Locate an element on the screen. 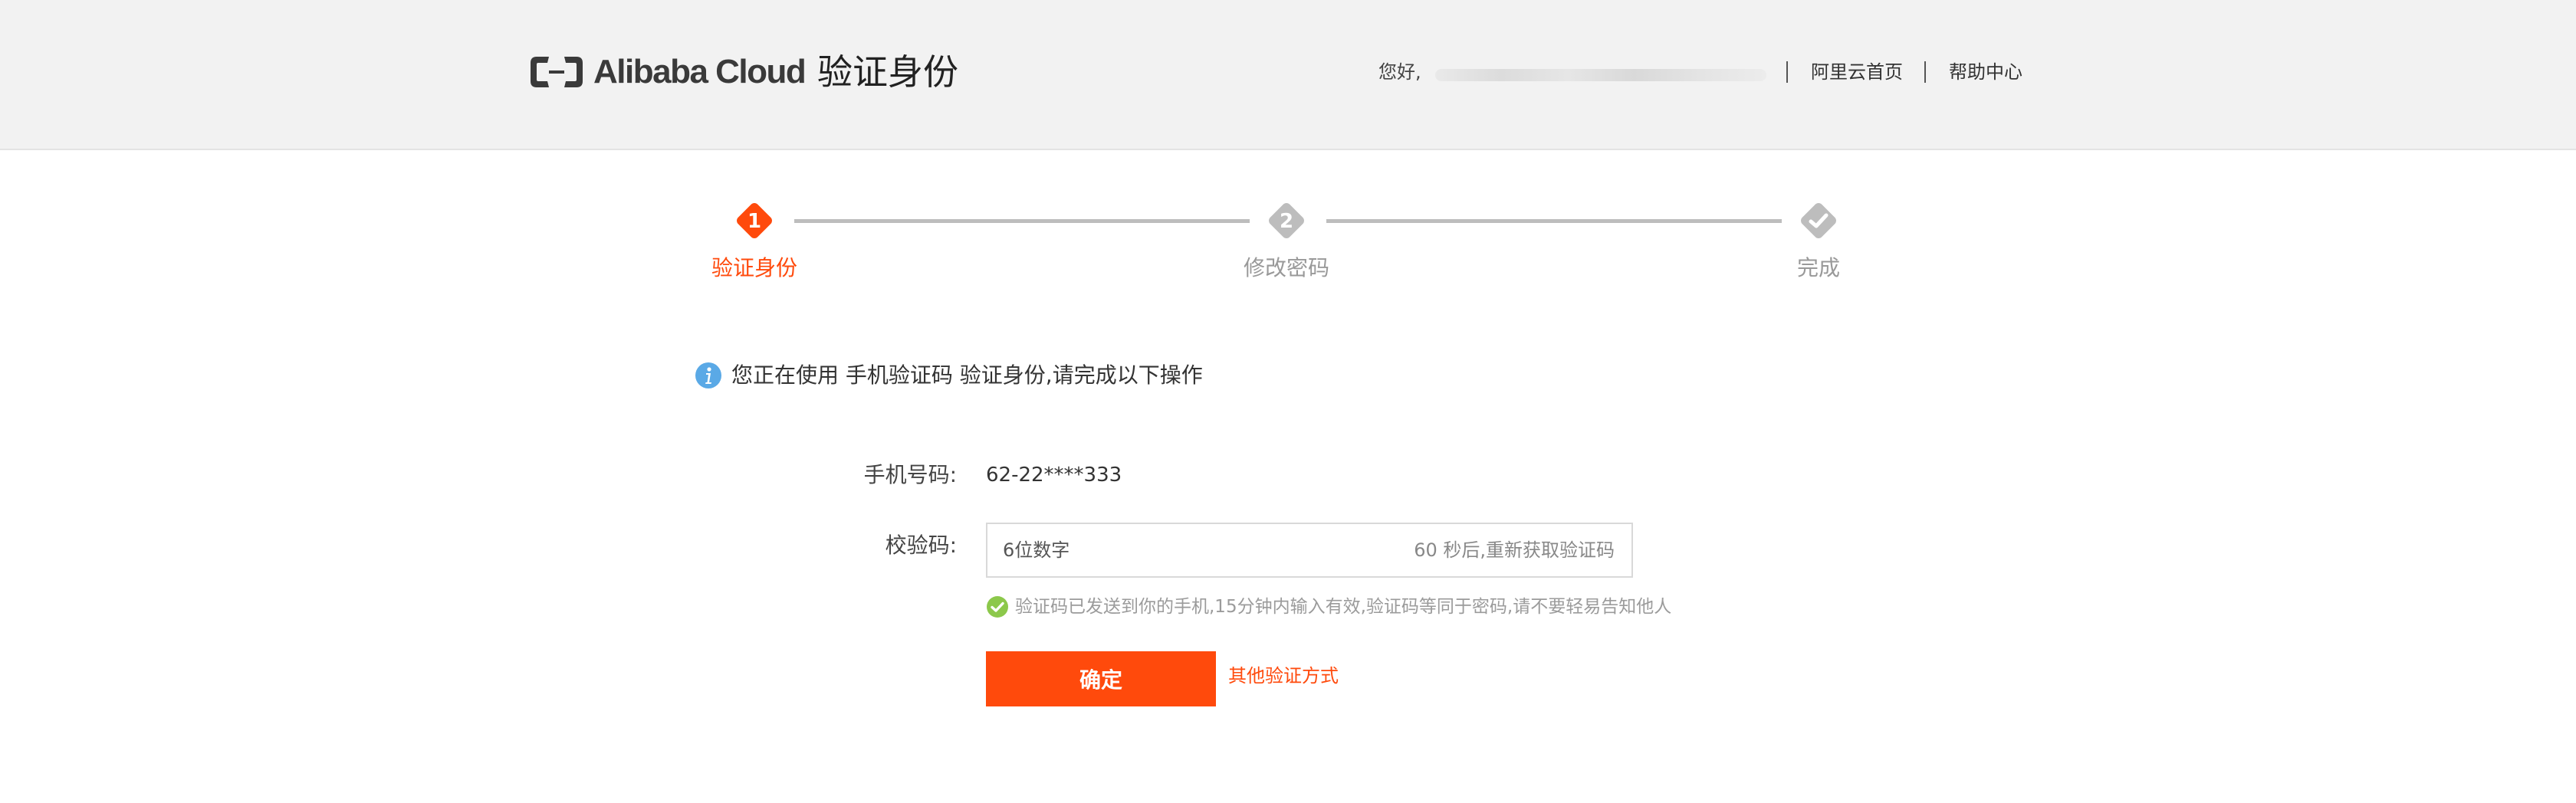 This screenshot has width=2576, height=803. check-circle-icon is located at coordinates (998, 607).